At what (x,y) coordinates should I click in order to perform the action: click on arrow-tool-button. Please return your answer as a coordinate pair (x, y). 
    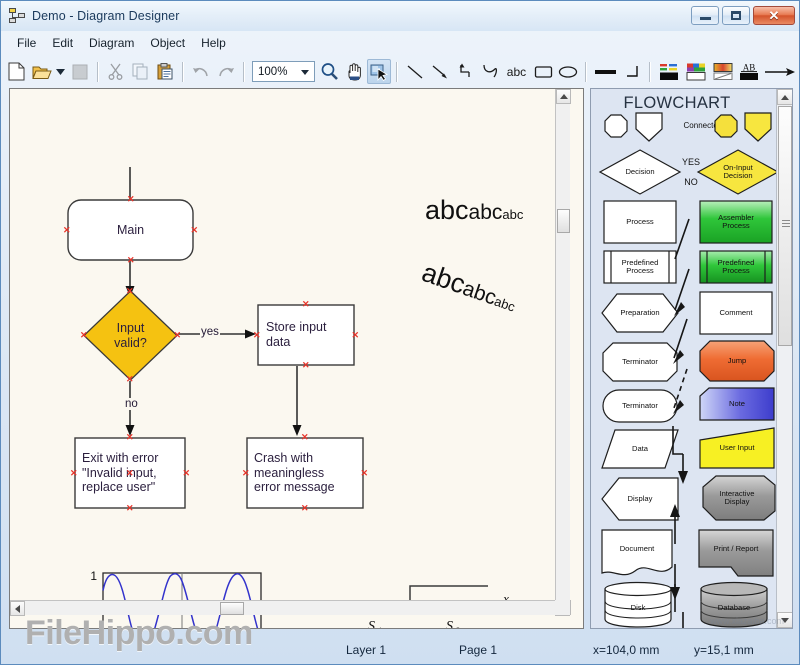
    Looking at the image, I should click on (440, 71).